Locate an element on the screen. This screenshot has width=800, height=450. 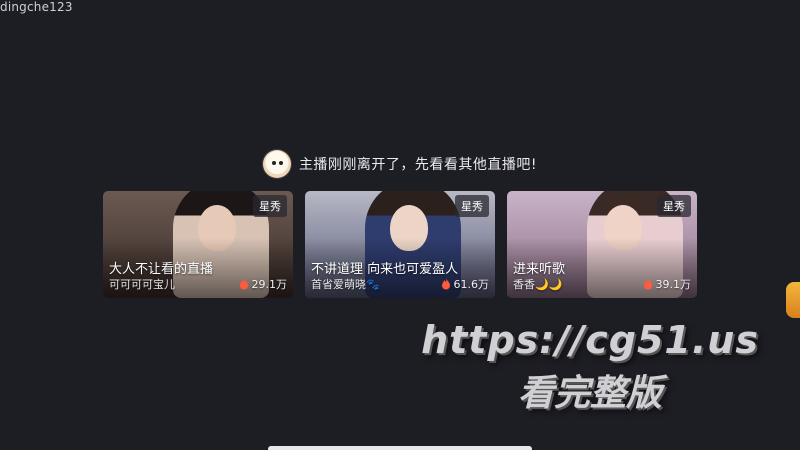
host-name: 香香🌙🌙 is located at coordinates (538, 284).